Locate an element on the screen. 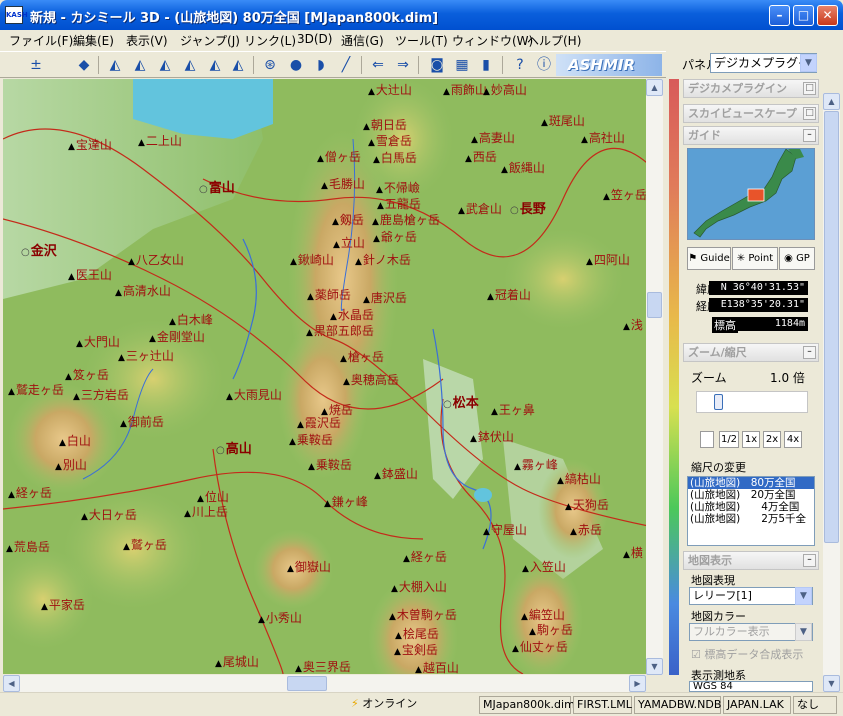  menu-link: リンク(L) is located at coordinates (270, 40).